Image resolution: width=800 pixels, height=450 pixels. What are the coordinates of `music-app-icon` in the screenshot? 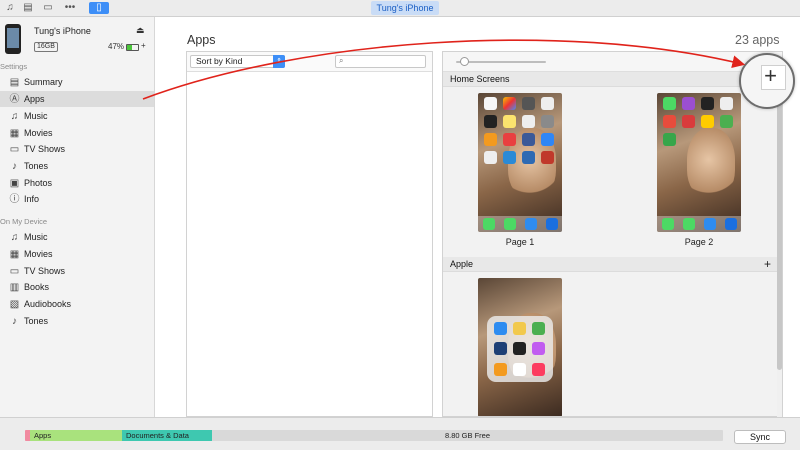 It's located at (538, 369).